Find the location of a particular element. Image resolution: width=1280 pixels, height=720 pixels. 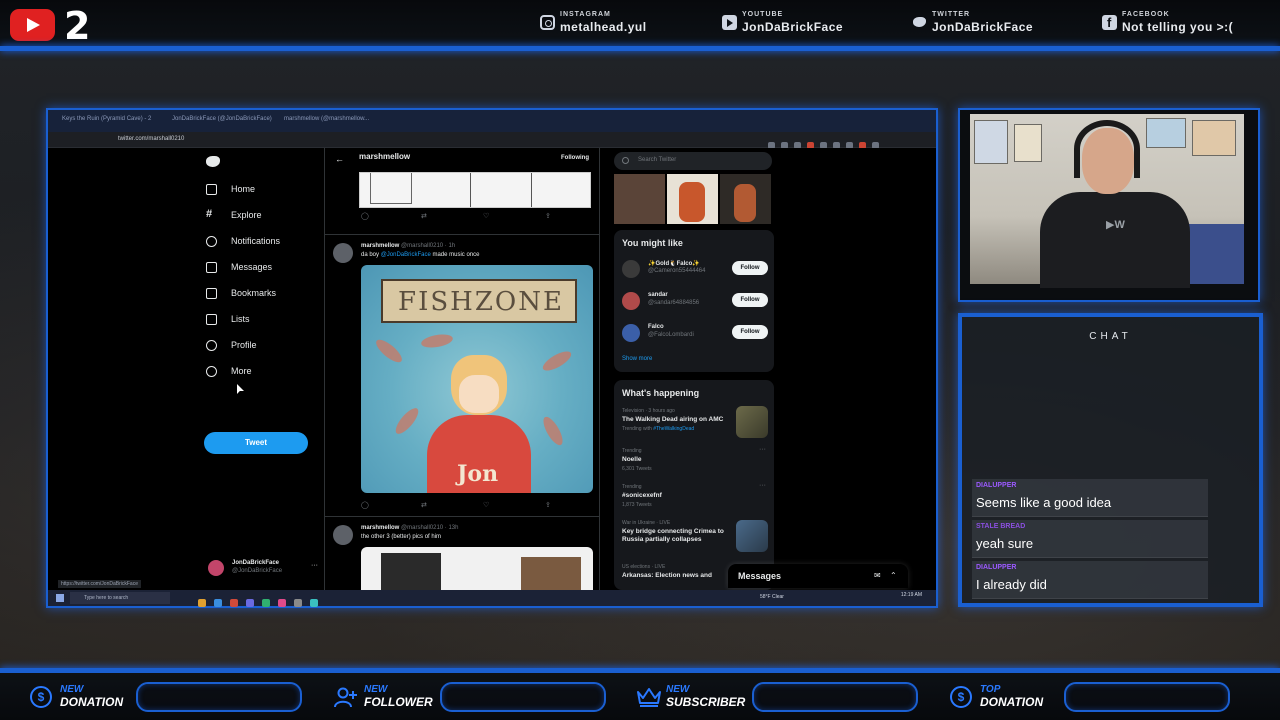

taskbar-apps is located at coordinates (262, 603).